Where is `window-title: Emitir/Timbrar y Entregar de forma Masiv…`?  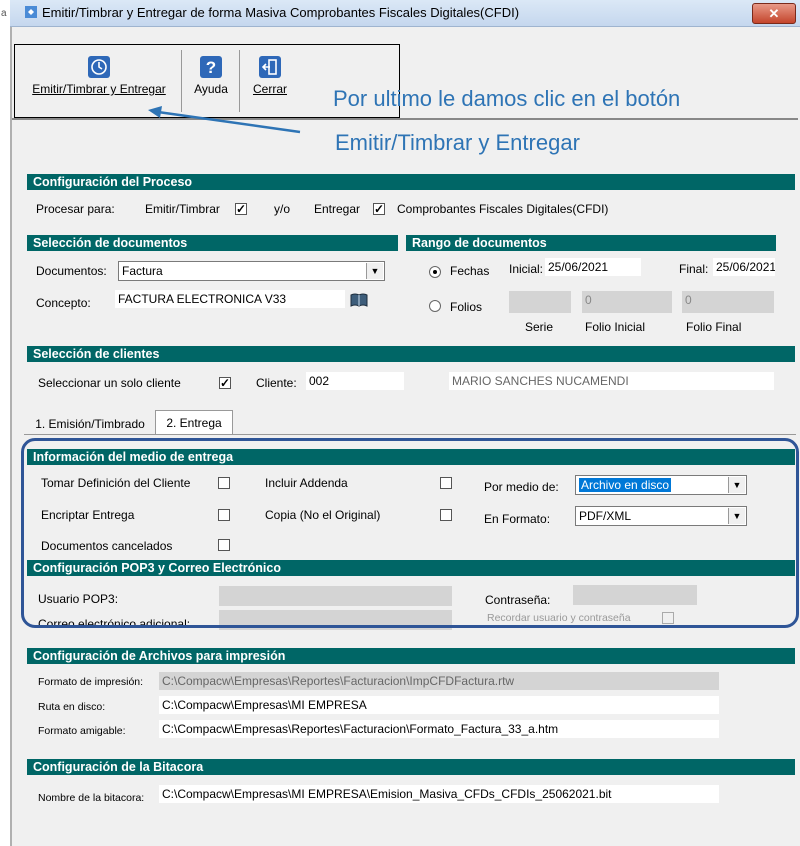
window-title: Emitir/Timbrar y Entregar de forma Masiv… is located at coordinates (281, 12).